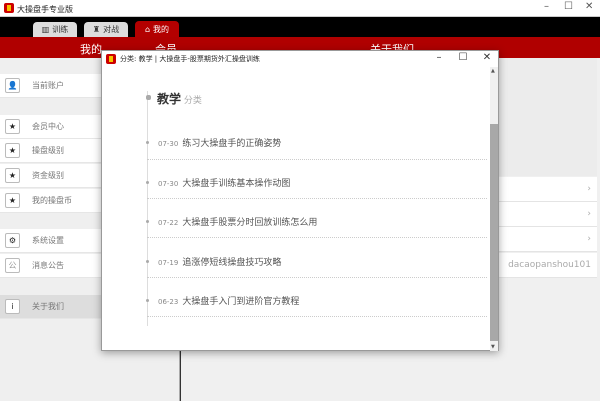 The height and width of the screenshot is (401, 600). What do you see at coordinates (48, 126) in the screenshot?
I see `sidebar-item-label: 会员中心` at bounding box center [48, 126].